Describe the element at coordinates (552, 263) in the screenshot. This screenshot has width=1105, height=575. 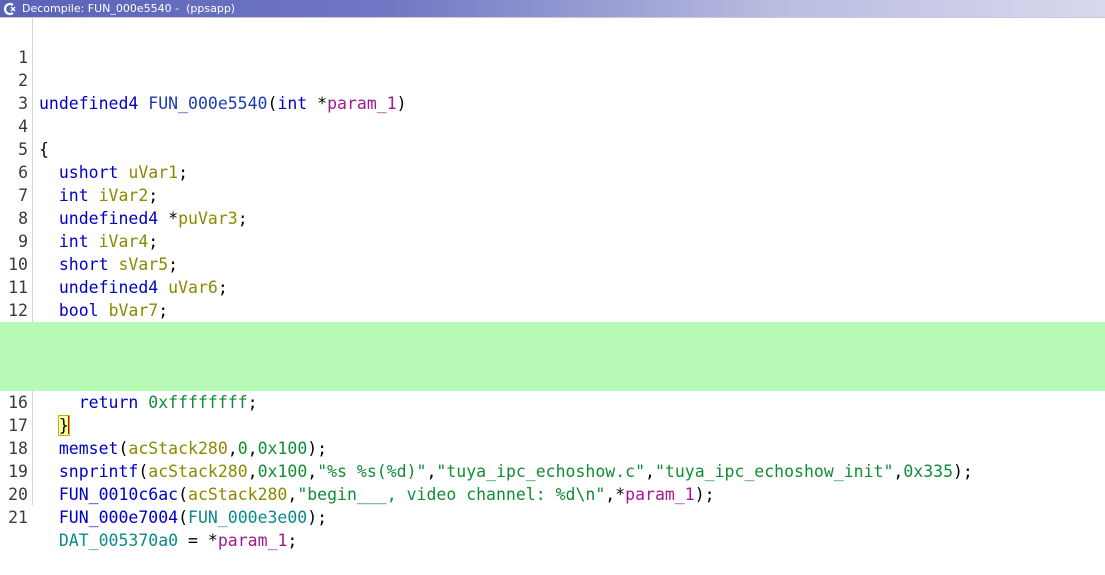
I see `code-line: 10 undefined4 uVar6;` at that location.